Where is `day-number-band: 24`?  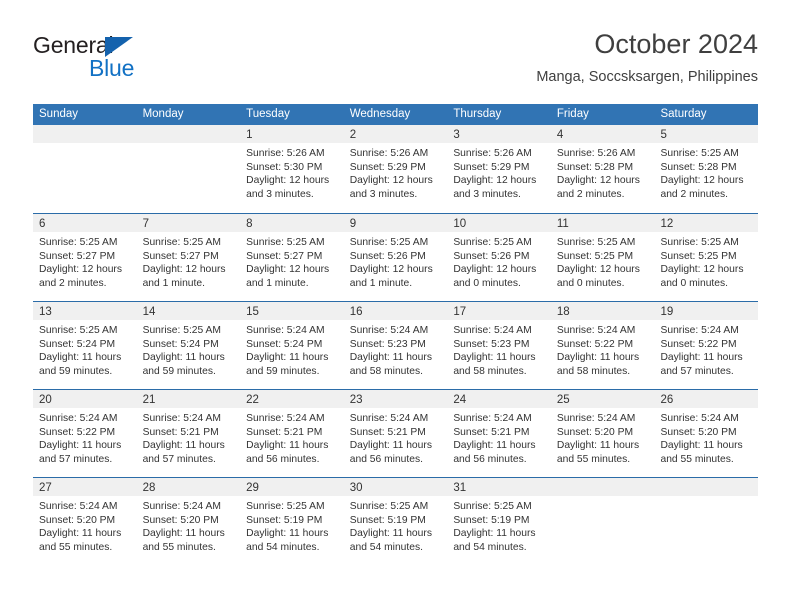
day-number-band: 24 is located at coordinates (499, 399).